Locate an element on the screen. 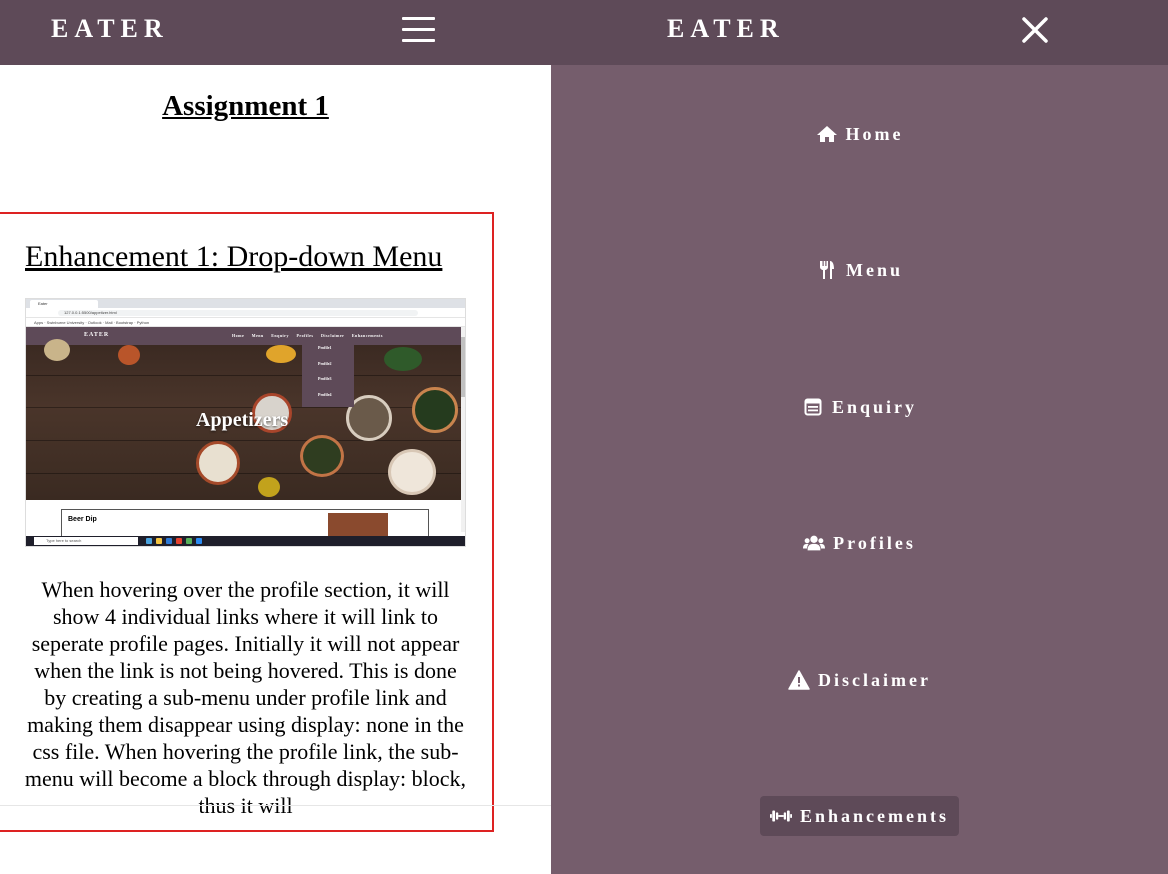 Image resolution: width=1168 pixels, height=874 pixels. footer-divider is located at coordinates (275, 805).